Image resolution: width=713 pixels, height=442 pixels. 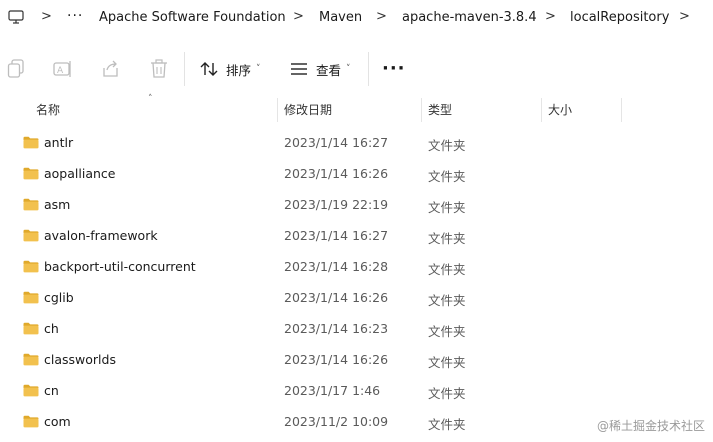 What do you see at coordinates (356, 69) in the screenshot?
I see `command-bar: A 排序 ˅ 查看 ˅ ···` at bounding box center [356, 69].